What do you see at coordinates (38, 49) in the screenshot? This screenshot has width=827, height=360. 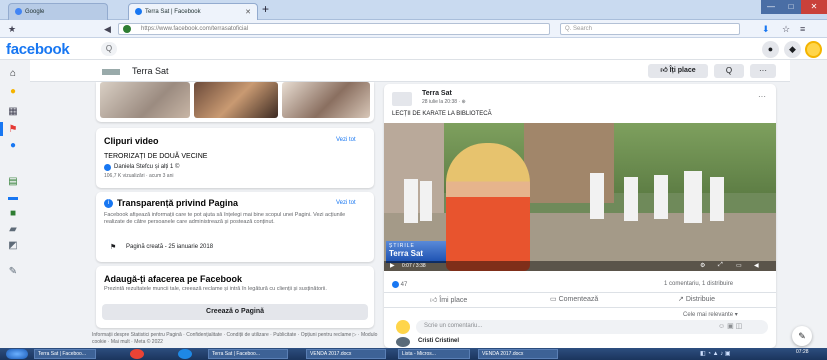 I see `facebook-logo: facebook` at bounding box center [38, 49].